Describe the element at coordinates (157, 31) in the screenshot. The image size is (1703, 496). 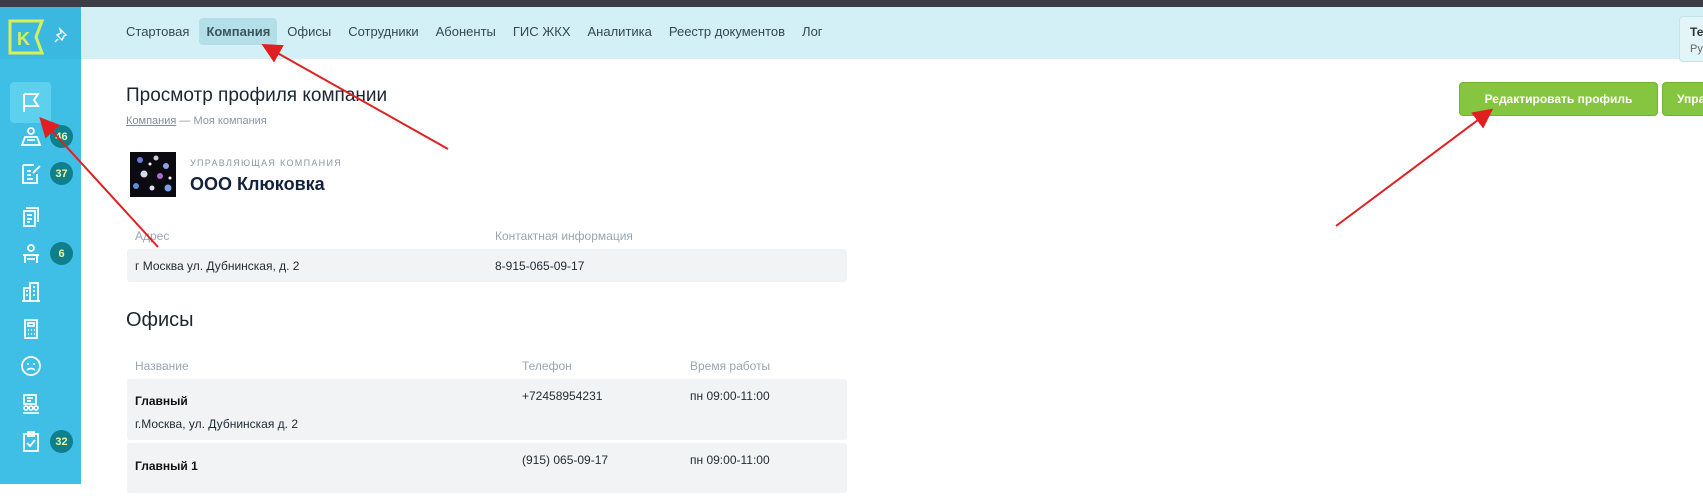
I see `tab-start: Стартовая` at that location.